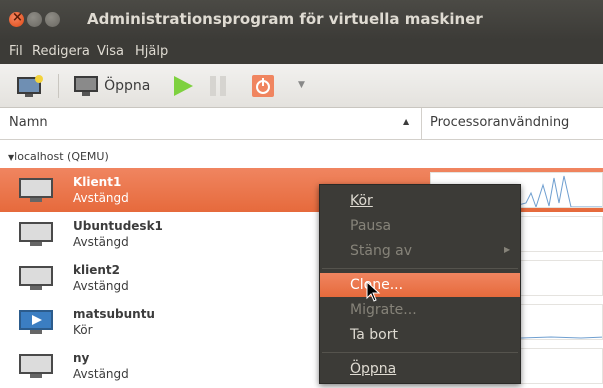 The image size is (603, 388). Describe the element at coordinates (373, 369) in the screenshot. I see `menu-item-label: Öppna` at that location.